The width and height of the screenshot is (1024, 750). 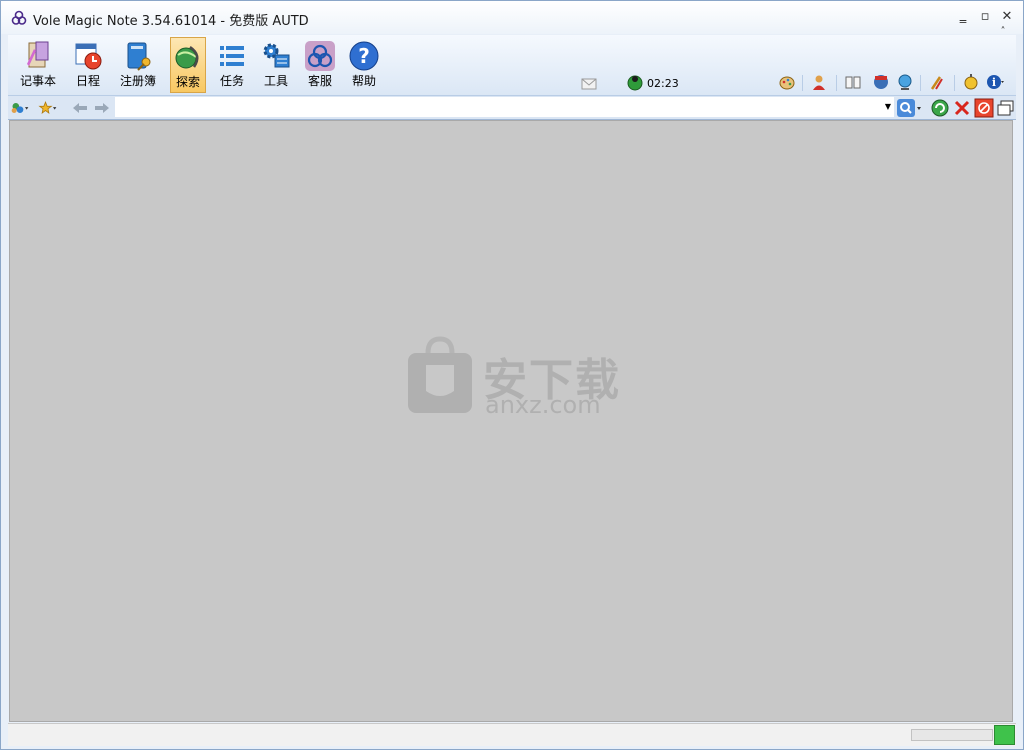 What do you see at coordinates (87, 81) in the screenshot?
I see `schedule-label: 日程` at bounding box center [87, 81].